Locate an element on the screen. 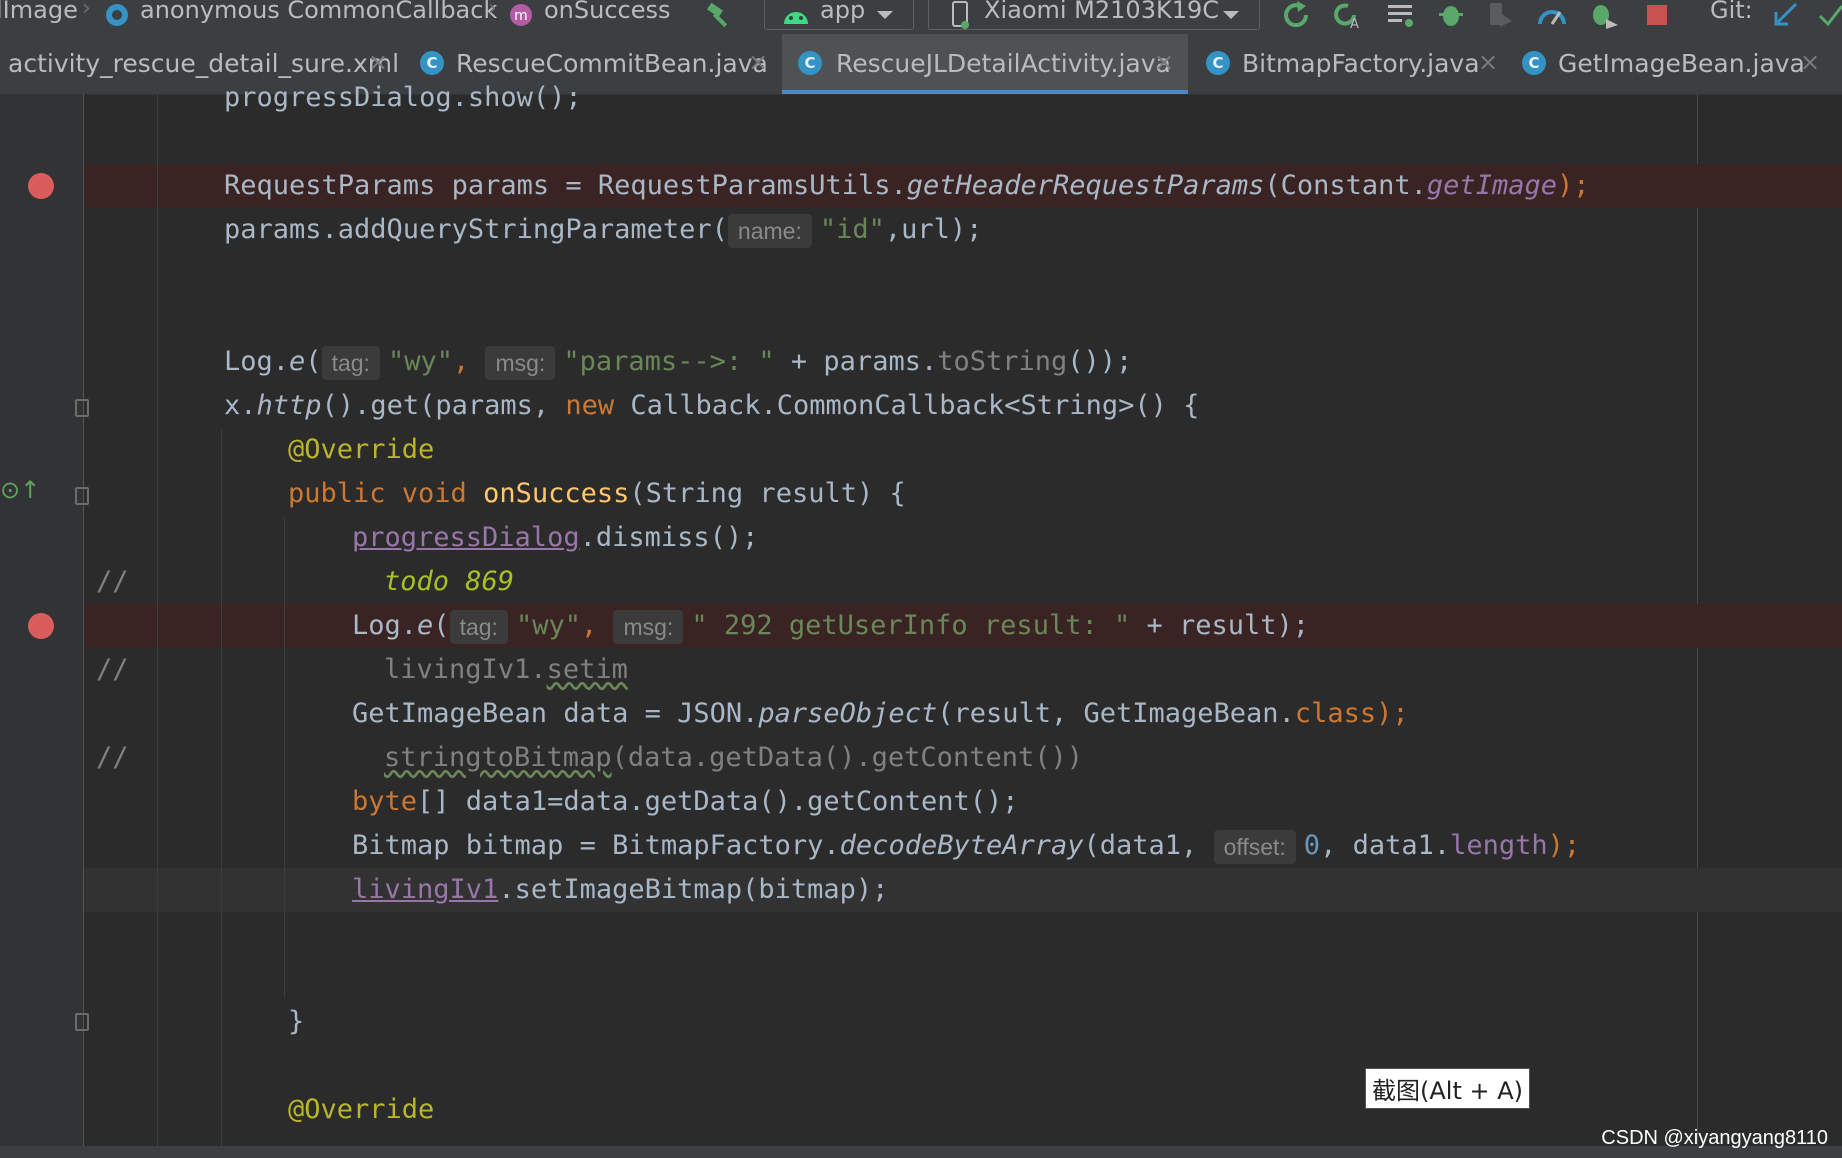 This screenshot has width=1842, height=1158. code-line: progressDialog.show(); is located at coordinates (403, 98).